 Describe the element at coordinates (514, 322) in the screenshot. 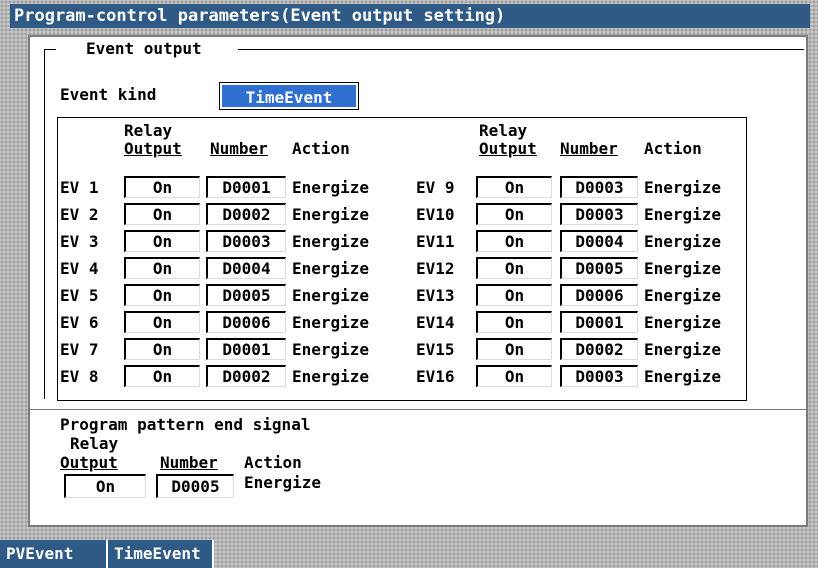

I see `relay-output-field-ev14: On` at that location.